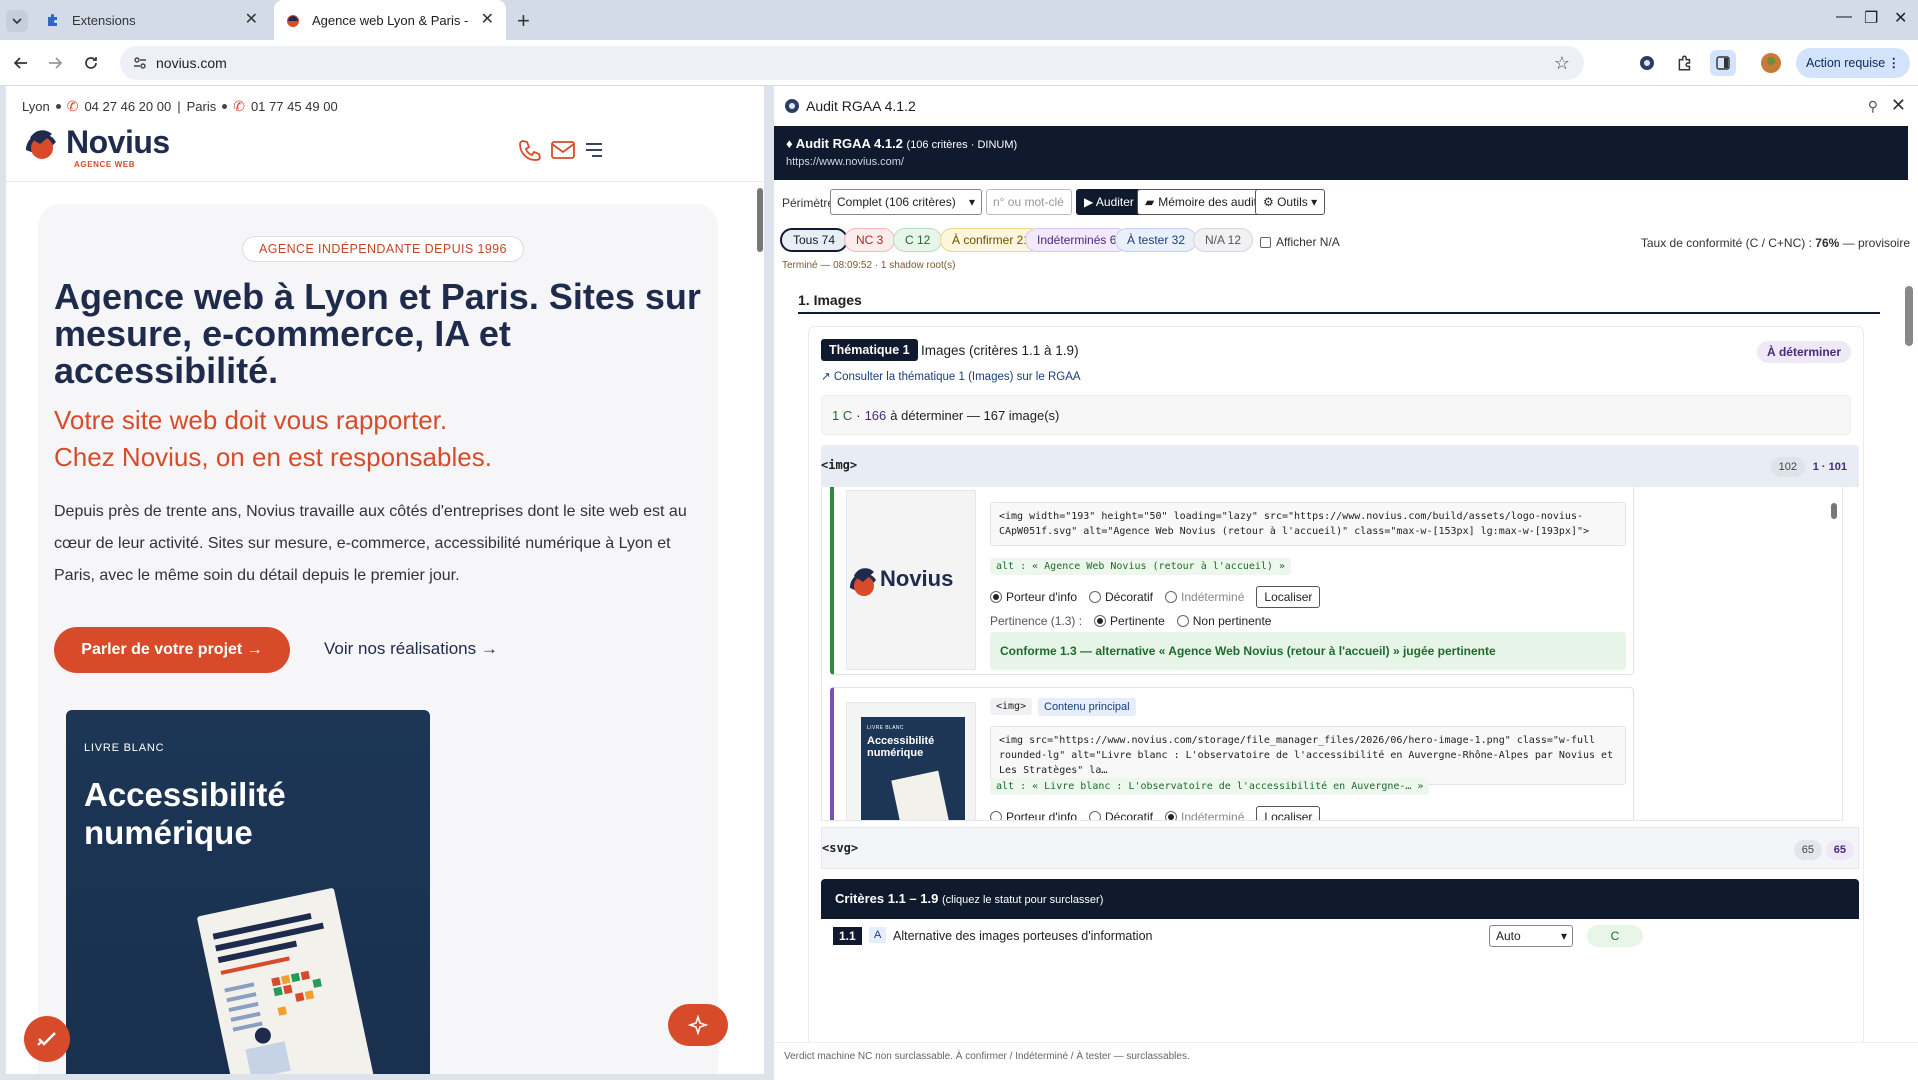 The height and width of the screenshot is (1080, 1918). Describe the element at coordinates (1900, 18) in the screenshot. I see `close-window-button: ✕` at that location.